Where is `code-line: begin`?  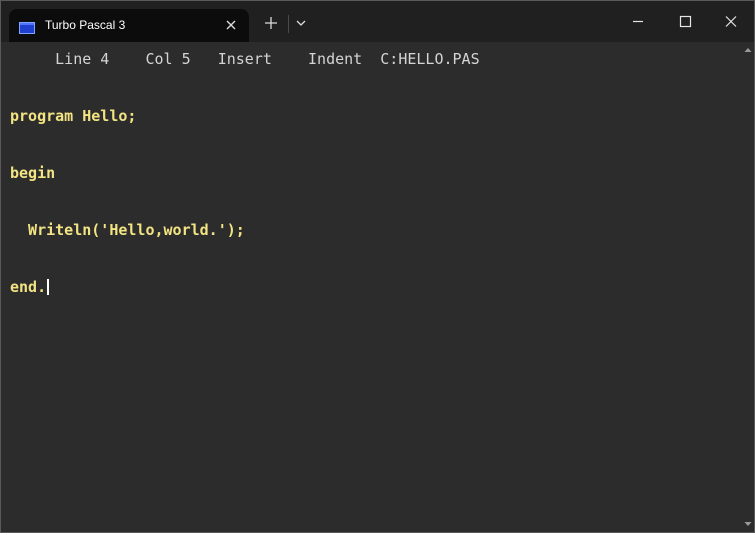
code-line: begin is located at coordinates (33, 173).